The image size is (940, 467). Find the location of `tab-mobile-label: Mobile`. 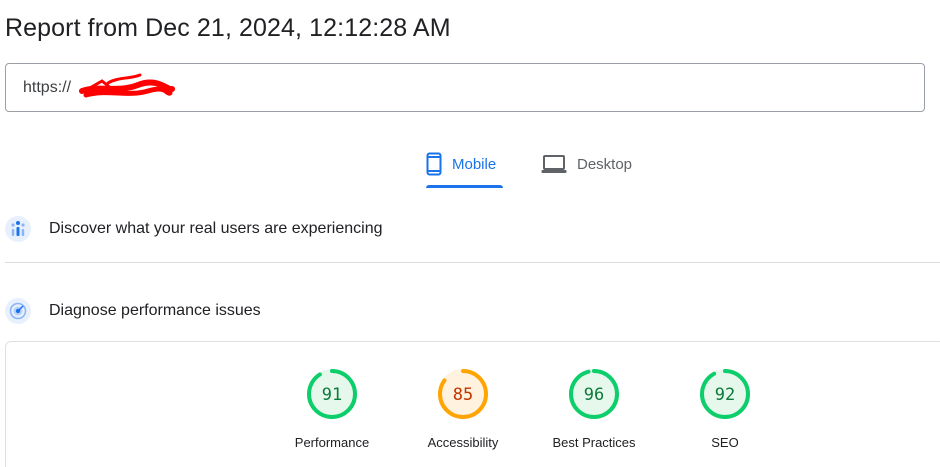

tab-mobile-label: Mobile is located at coordinates (474, 164).